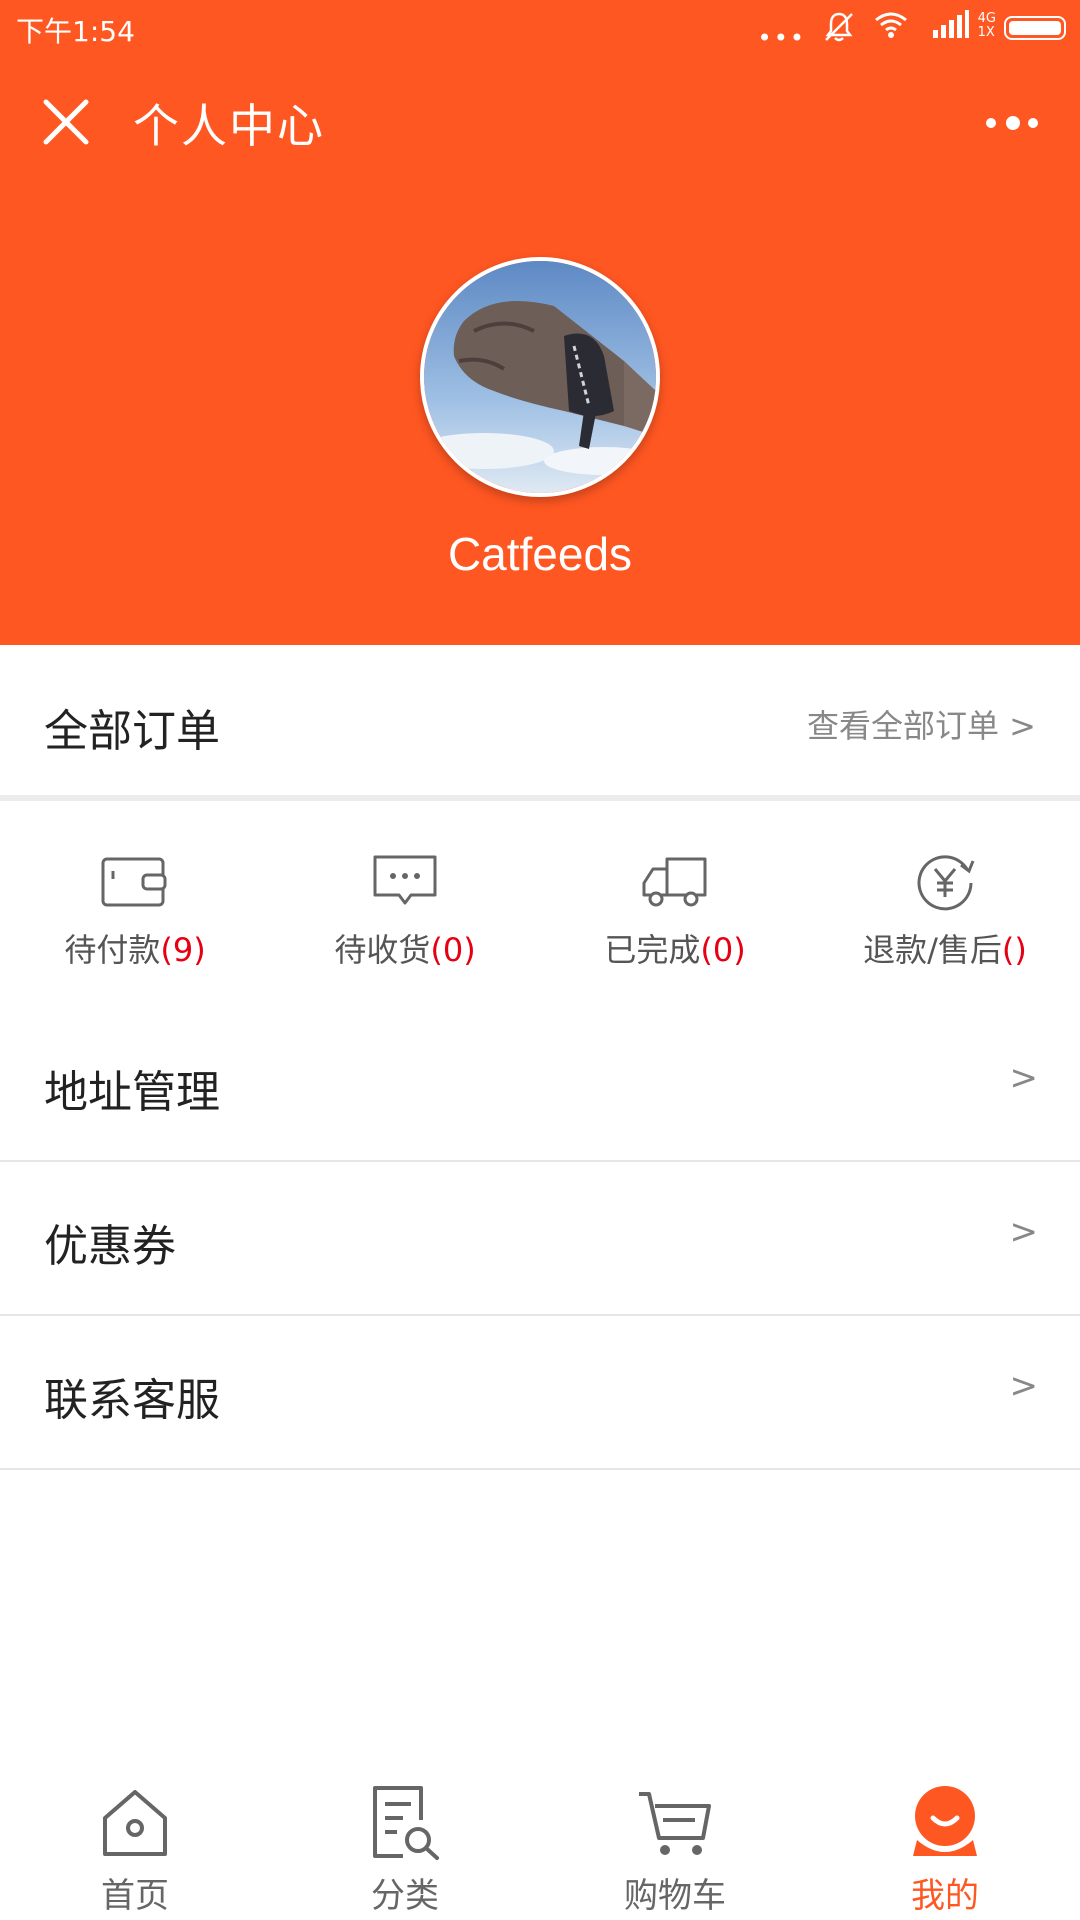 The image size is (1080, 1920). I want to click on tab-label: 首页, so click(135, 1896).